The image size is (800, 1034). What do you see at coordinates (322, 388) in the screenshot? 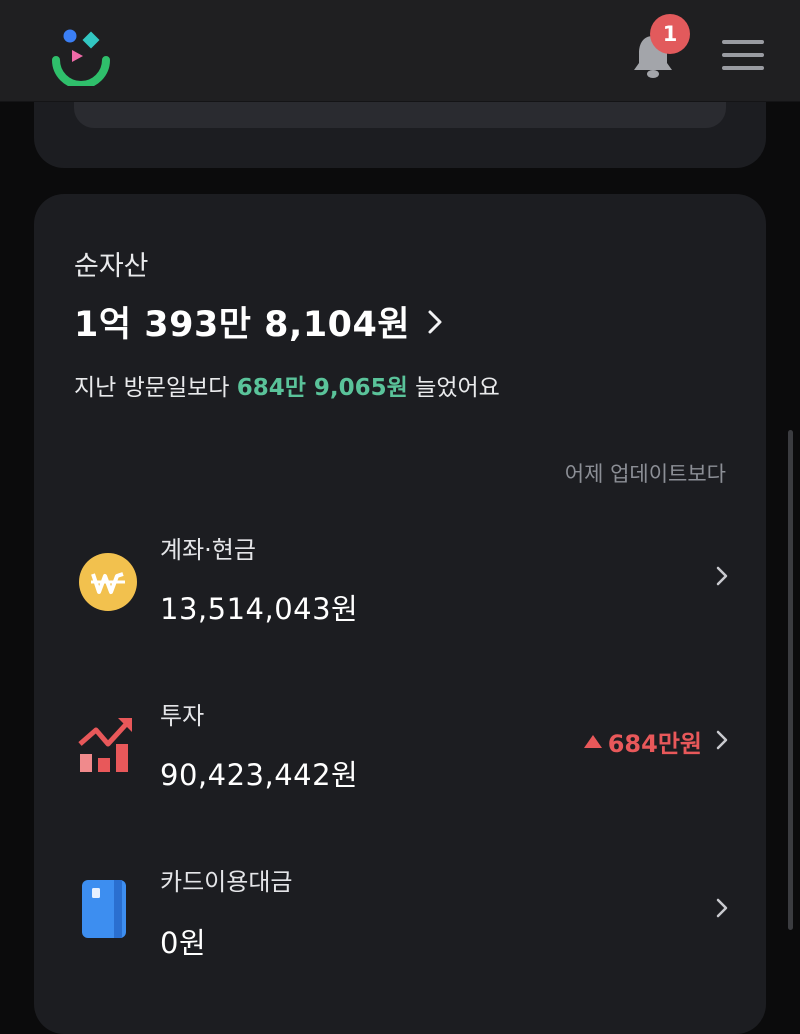
I see `diff-value: 684만 9,065원` at bounding box center [322, 388].